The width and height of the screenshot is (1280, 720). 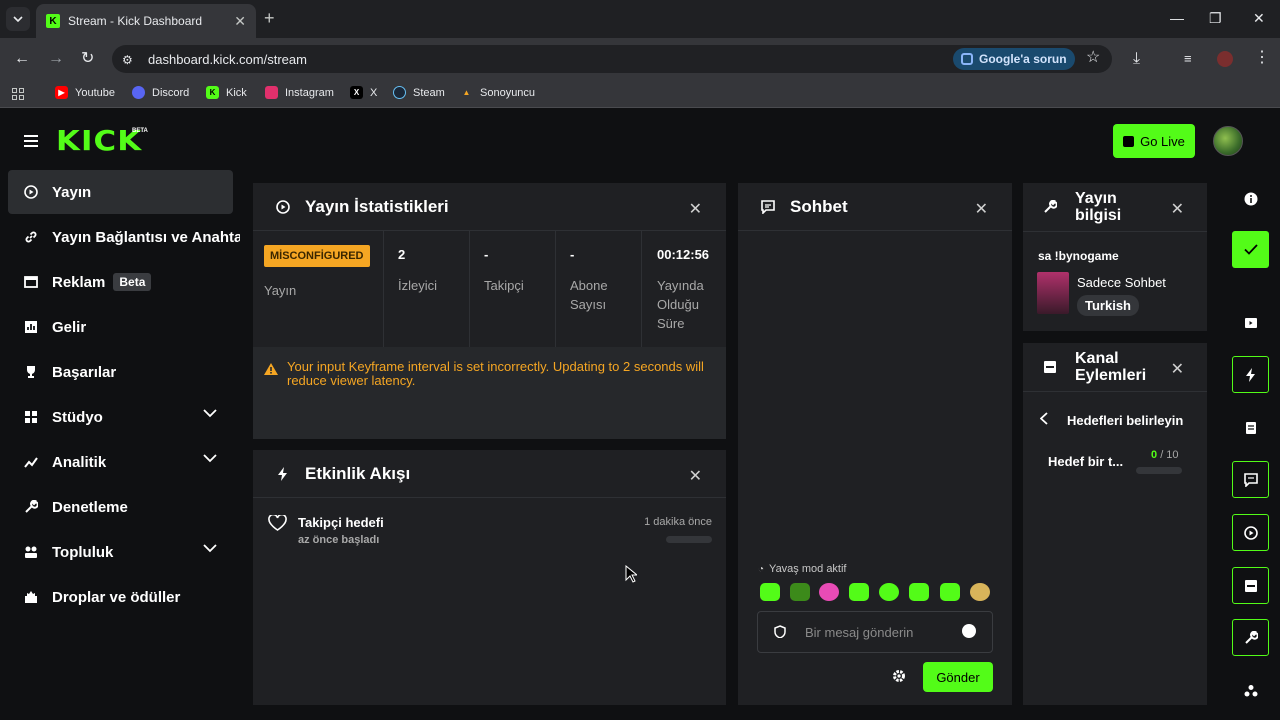 I want to click on bookmark-label: Discord, so click(x=171, y=92).